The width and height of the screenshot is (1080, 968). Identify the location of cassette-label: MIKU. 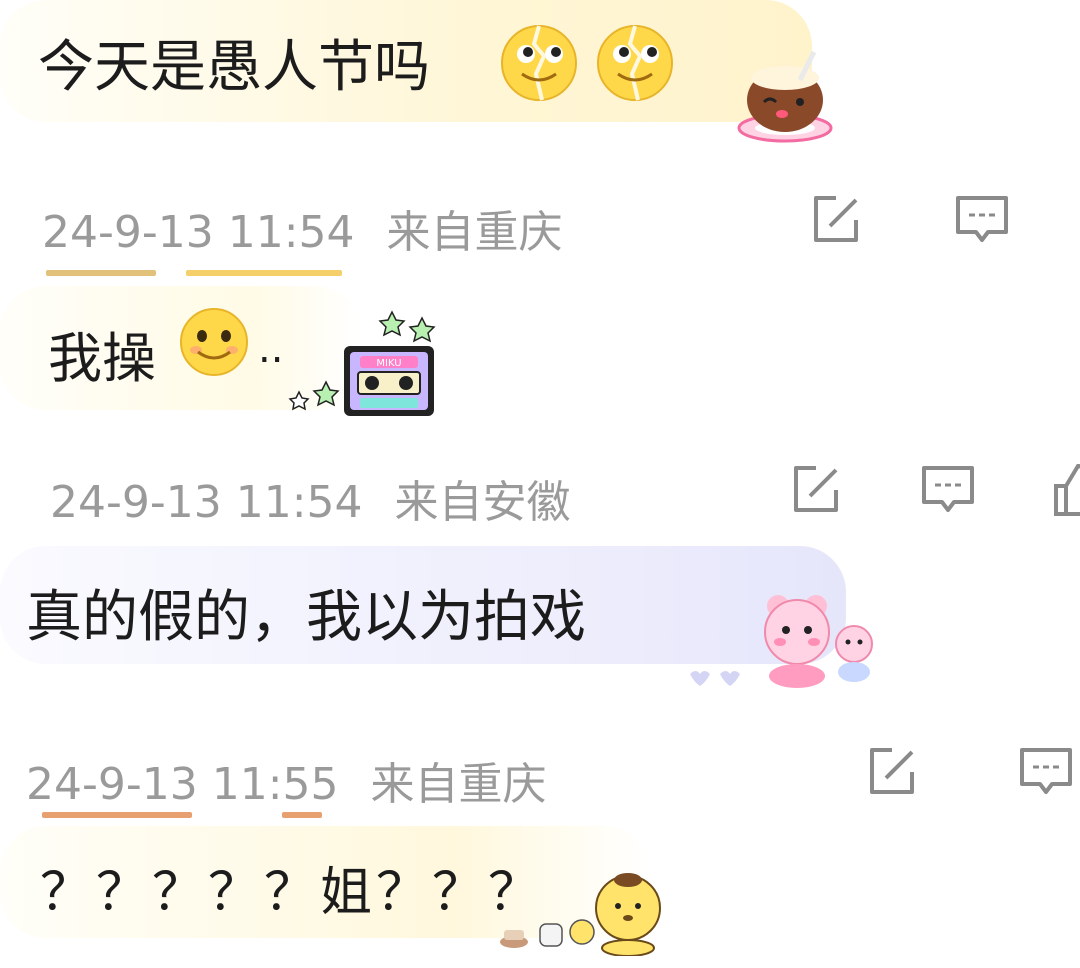
(388, 363).